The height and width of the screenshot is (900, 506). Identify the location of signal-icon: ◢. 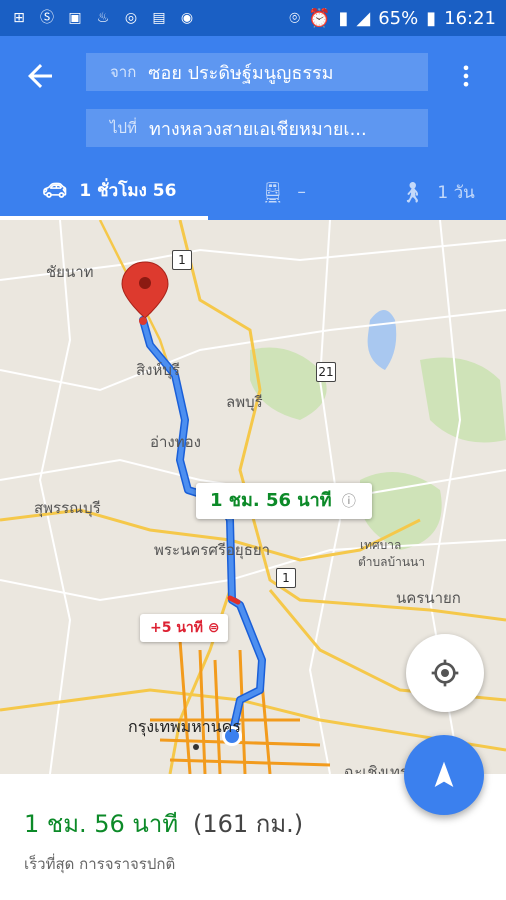
(363, 18).